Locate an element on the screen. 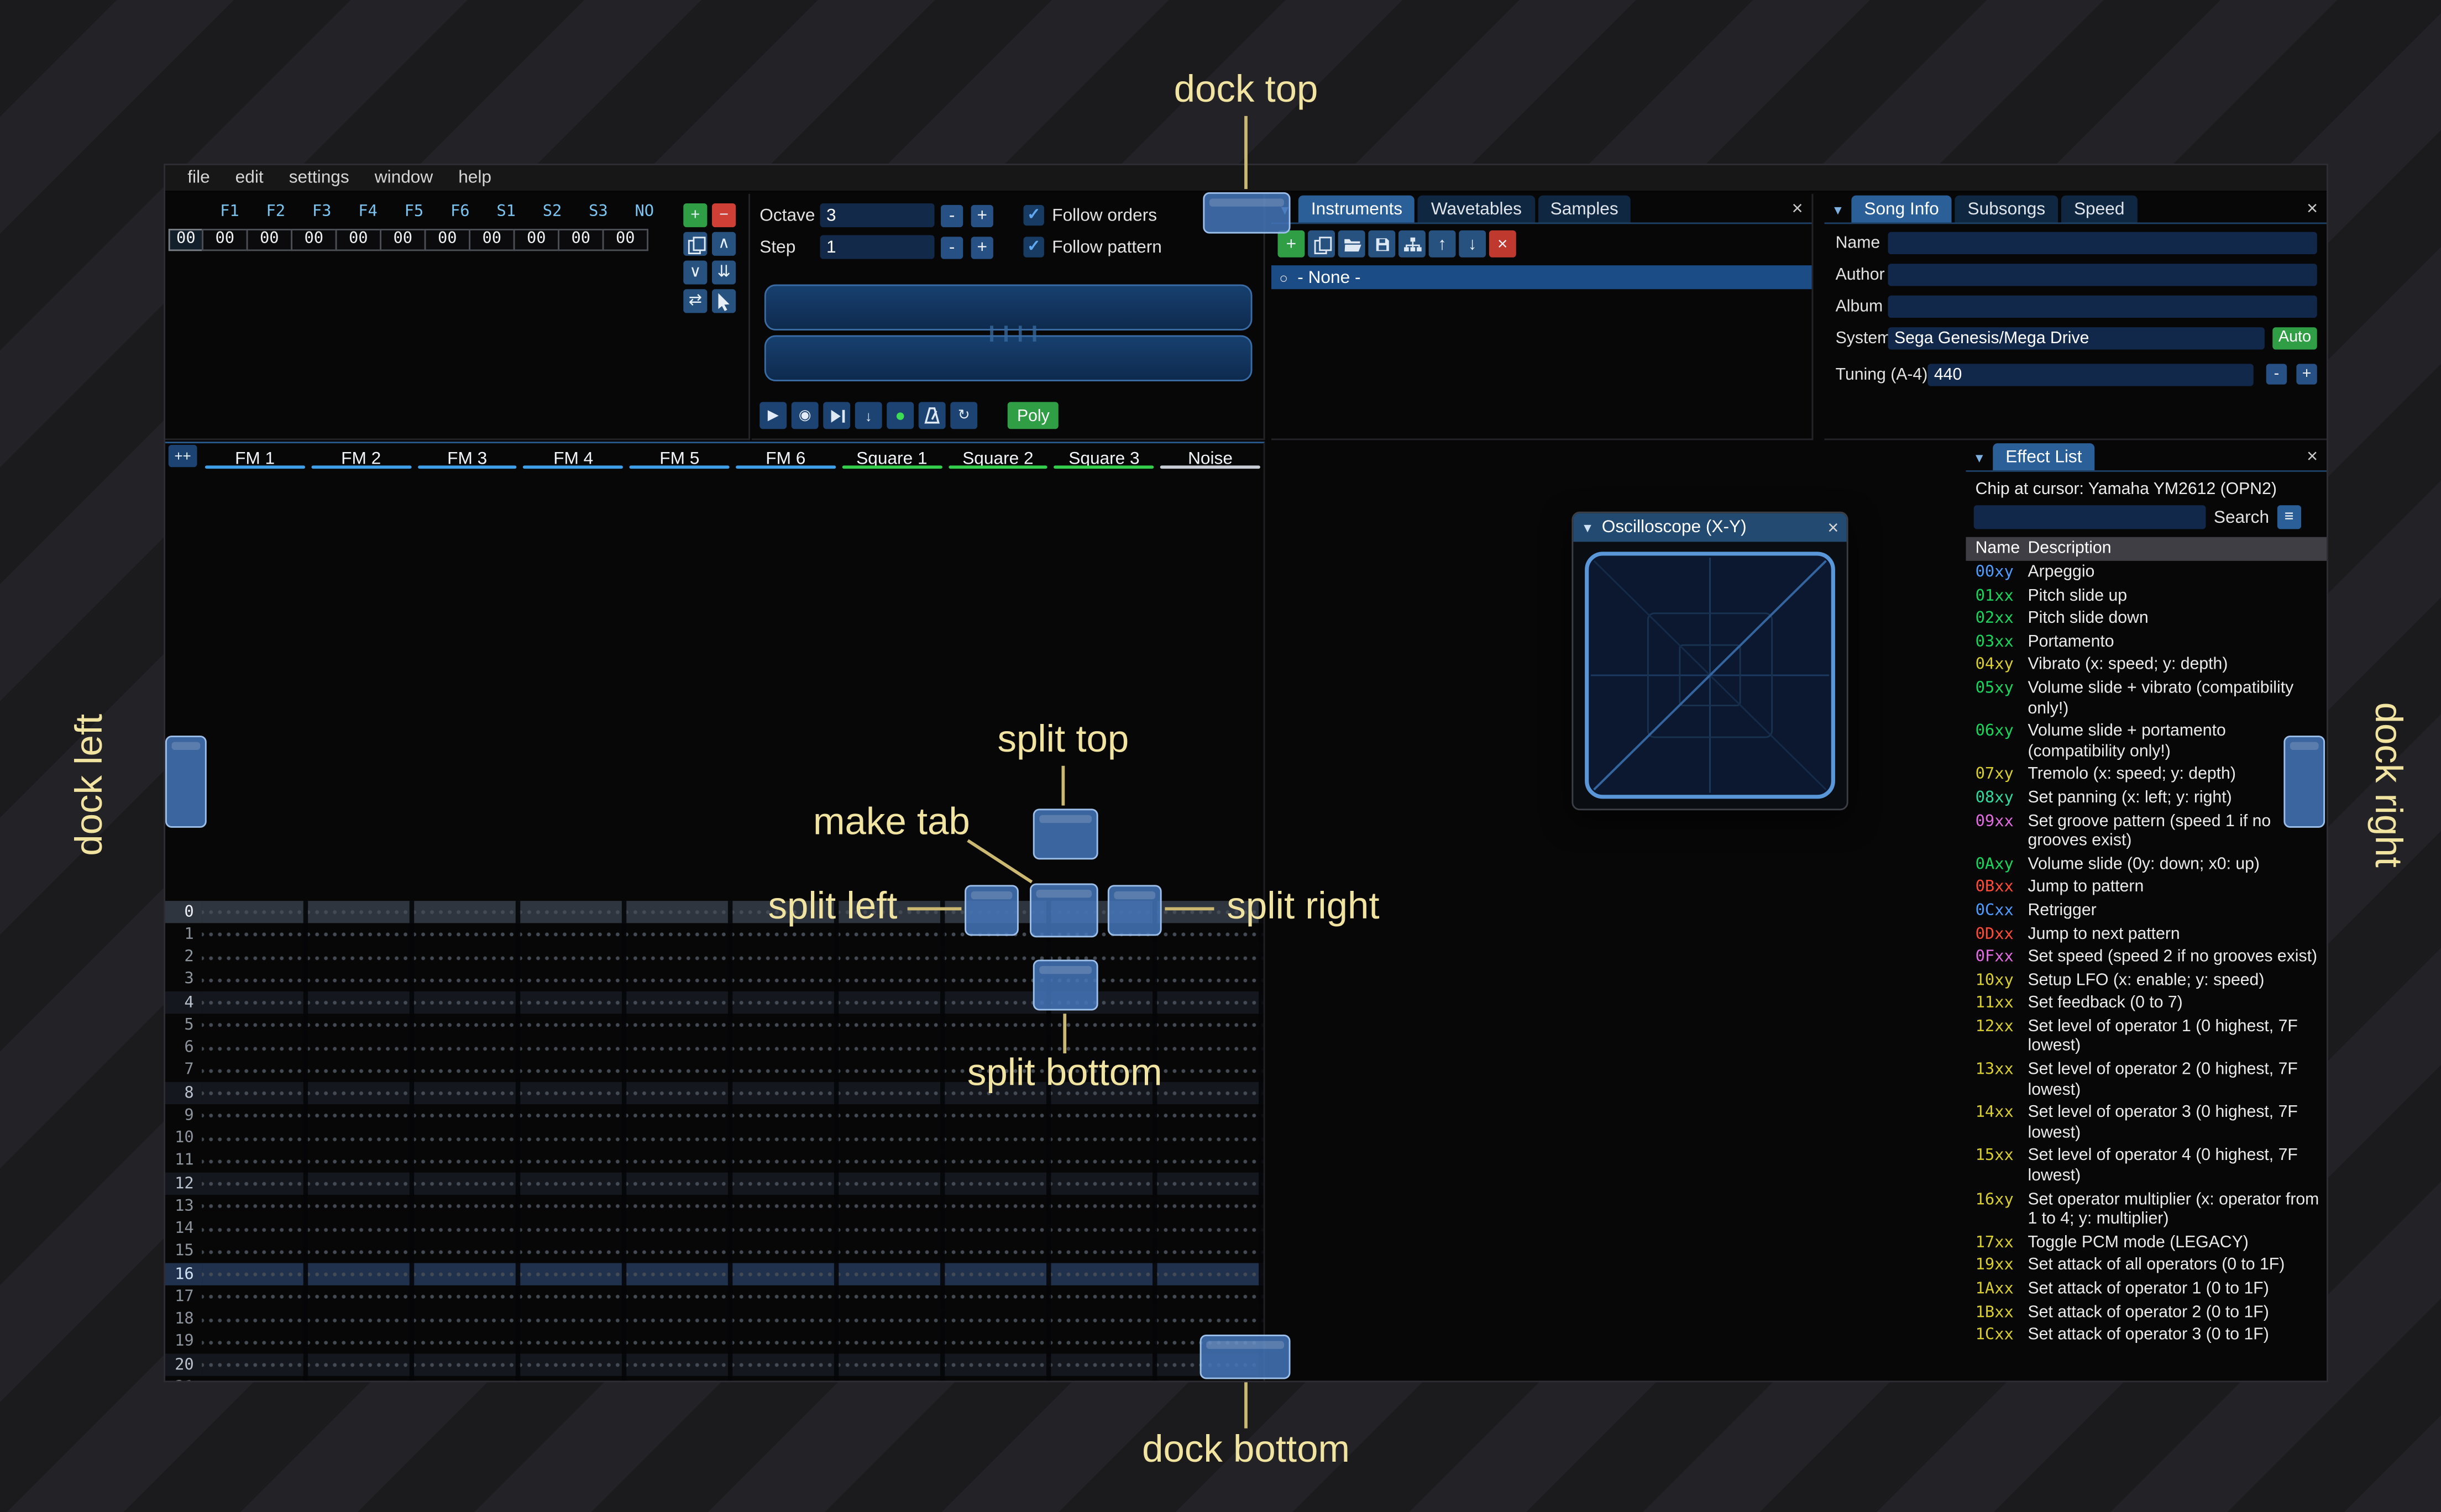 The image size is (2441, 1512). pattern-row: 2 is located at coordinates (714, 958).